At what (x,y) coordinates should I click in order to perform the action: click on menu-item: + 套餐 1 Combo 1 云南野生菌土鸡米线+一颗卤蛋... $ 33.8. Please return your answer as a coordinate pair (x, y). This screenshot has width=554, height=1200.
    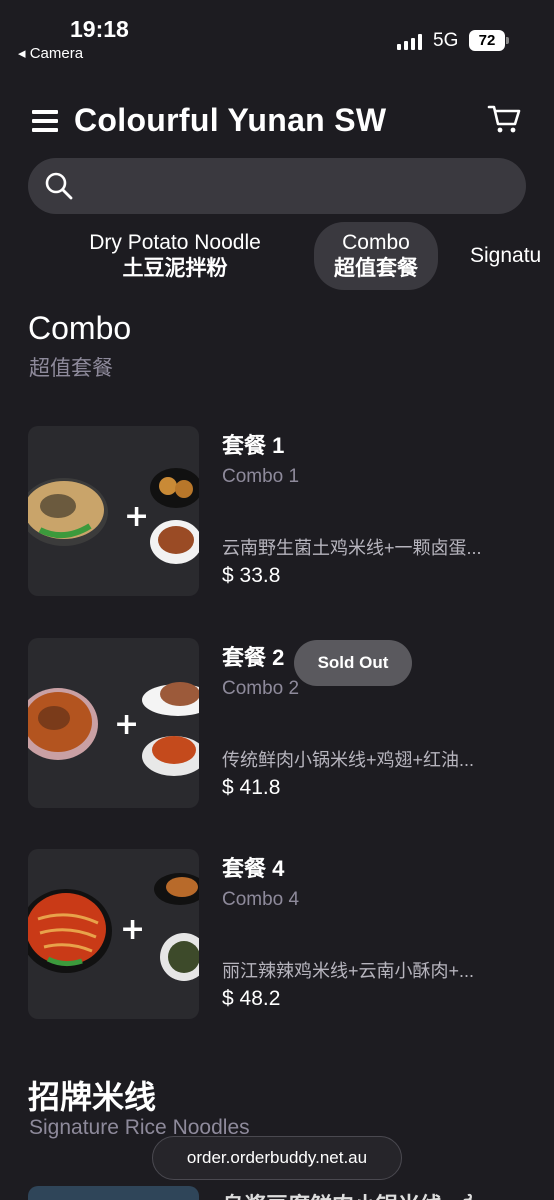
    Looking at the image, I should click on (278, 511).